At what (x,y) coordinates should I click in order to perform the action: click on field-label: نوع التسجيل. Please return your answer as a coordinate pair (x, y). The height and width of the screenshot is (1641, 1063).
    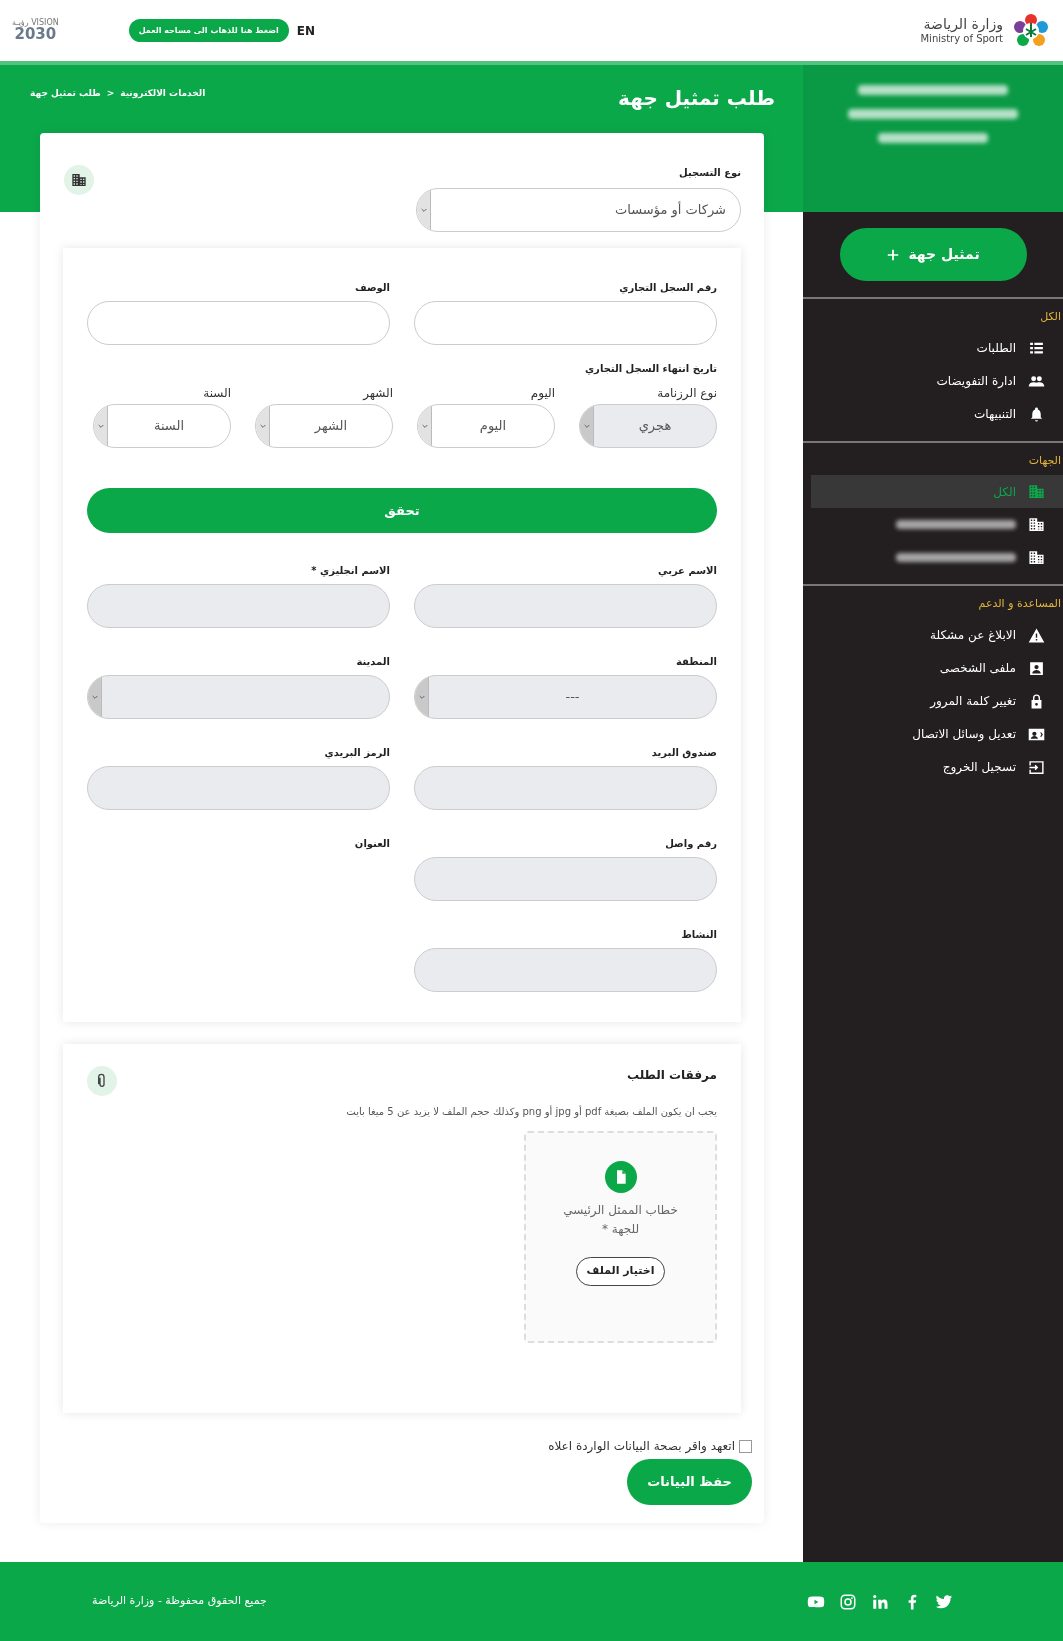
    Looking at the image, I should click on (709, 173).